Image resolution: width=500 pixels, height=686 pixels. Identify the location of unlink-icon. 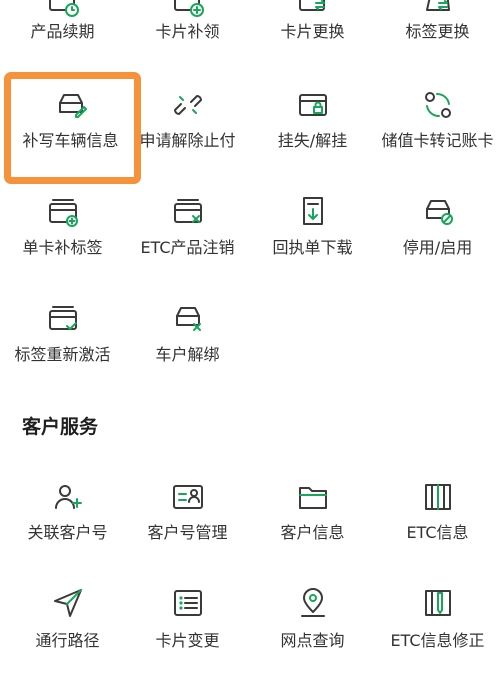
(188, 105).